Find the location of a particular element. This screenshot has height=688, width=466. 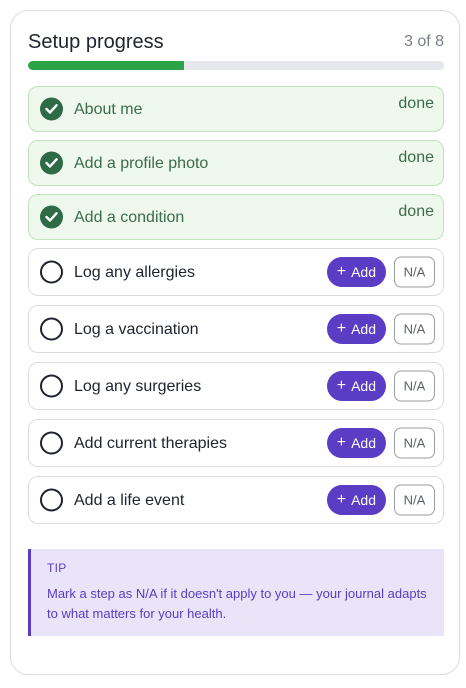

step-add-life-event: Add a life event + Add N/A is located at coordinates (236, 500).